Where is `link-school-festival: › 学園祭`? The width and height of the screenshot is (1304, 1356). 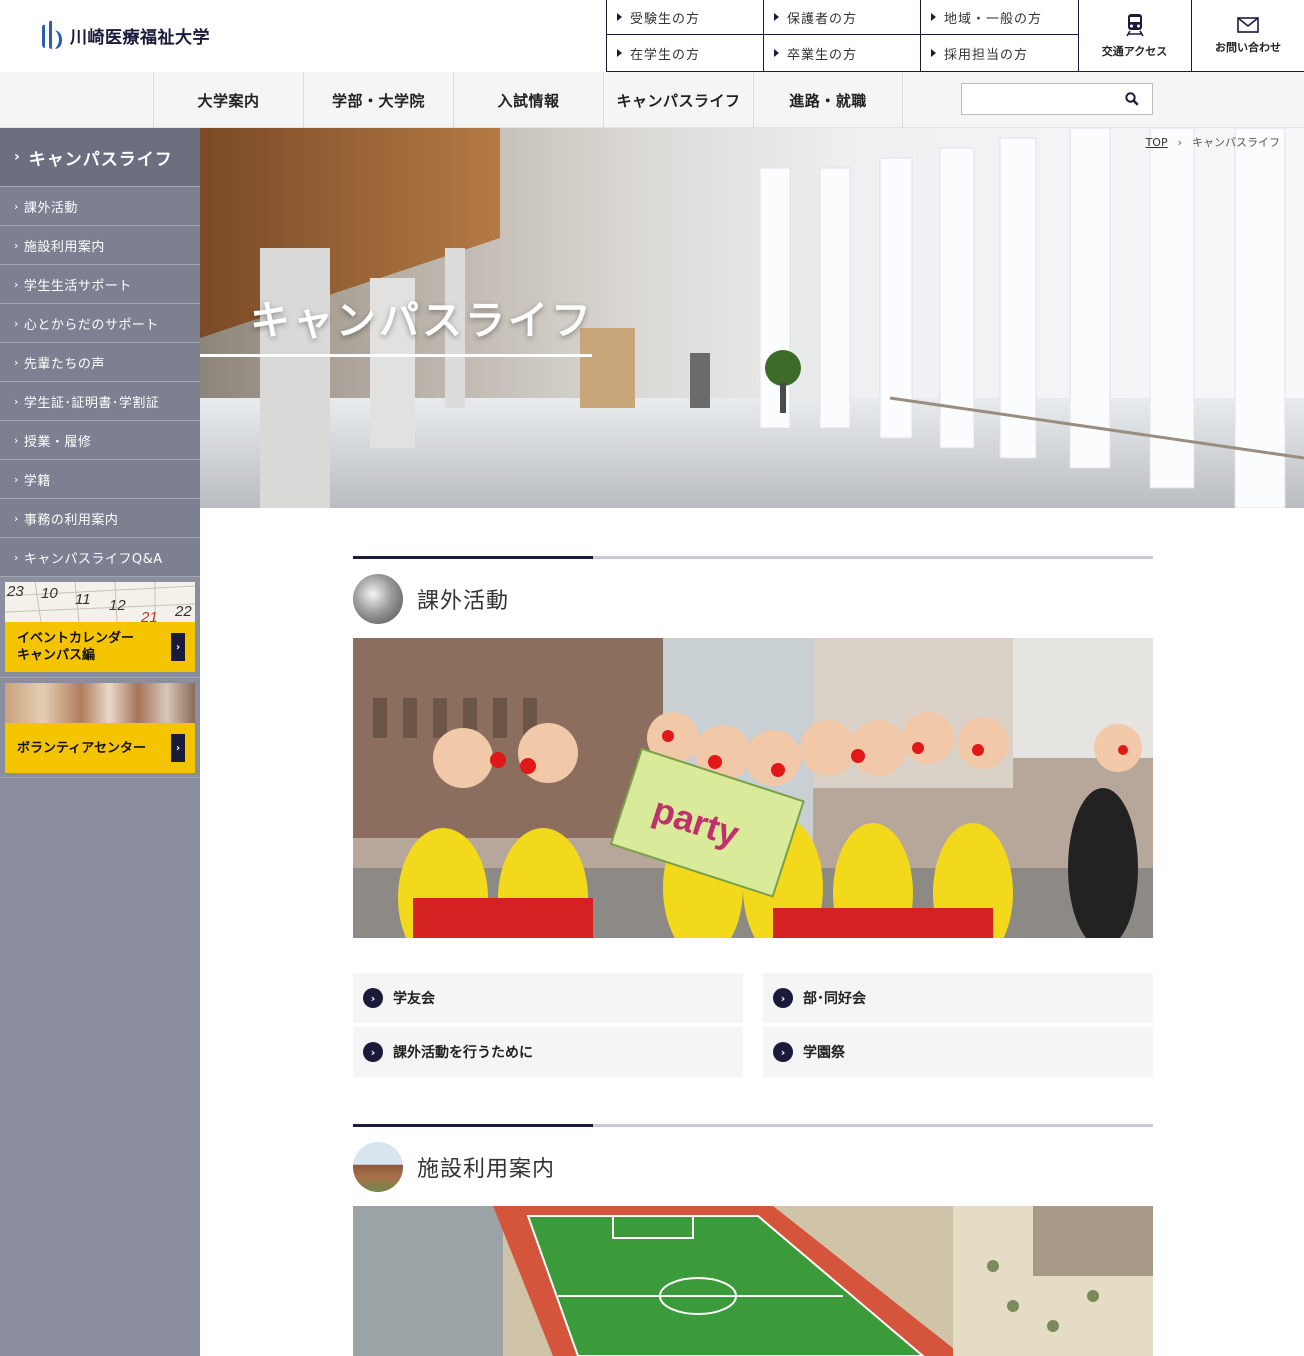
link-school-festival: › 学園祭 is located at coordinates (958, 1052).